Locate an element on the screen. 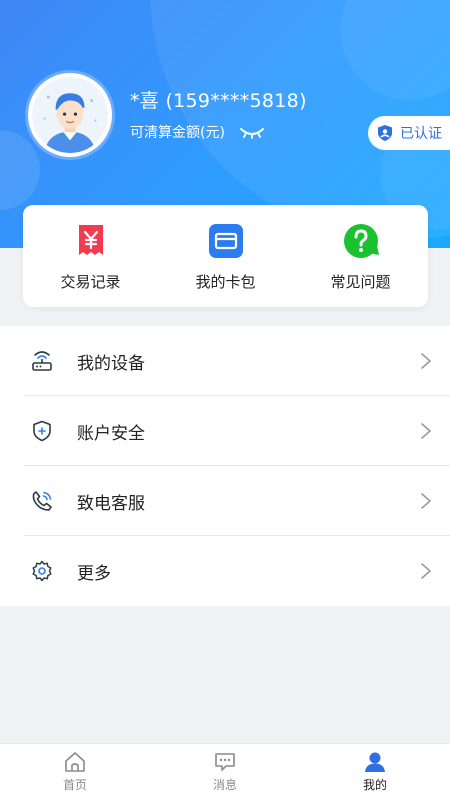 The image size is (450, 800). balance-label: 可清算金额(元) is located at coordinates (177, 133).